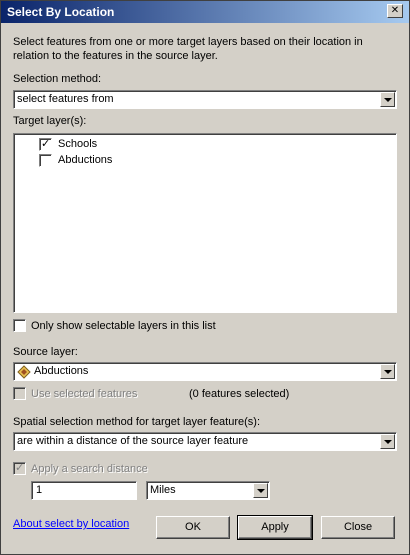 This screenshot has width=410, height=555. I want to click on target-layer-abductions-label: Abductions, so click(85, 160).